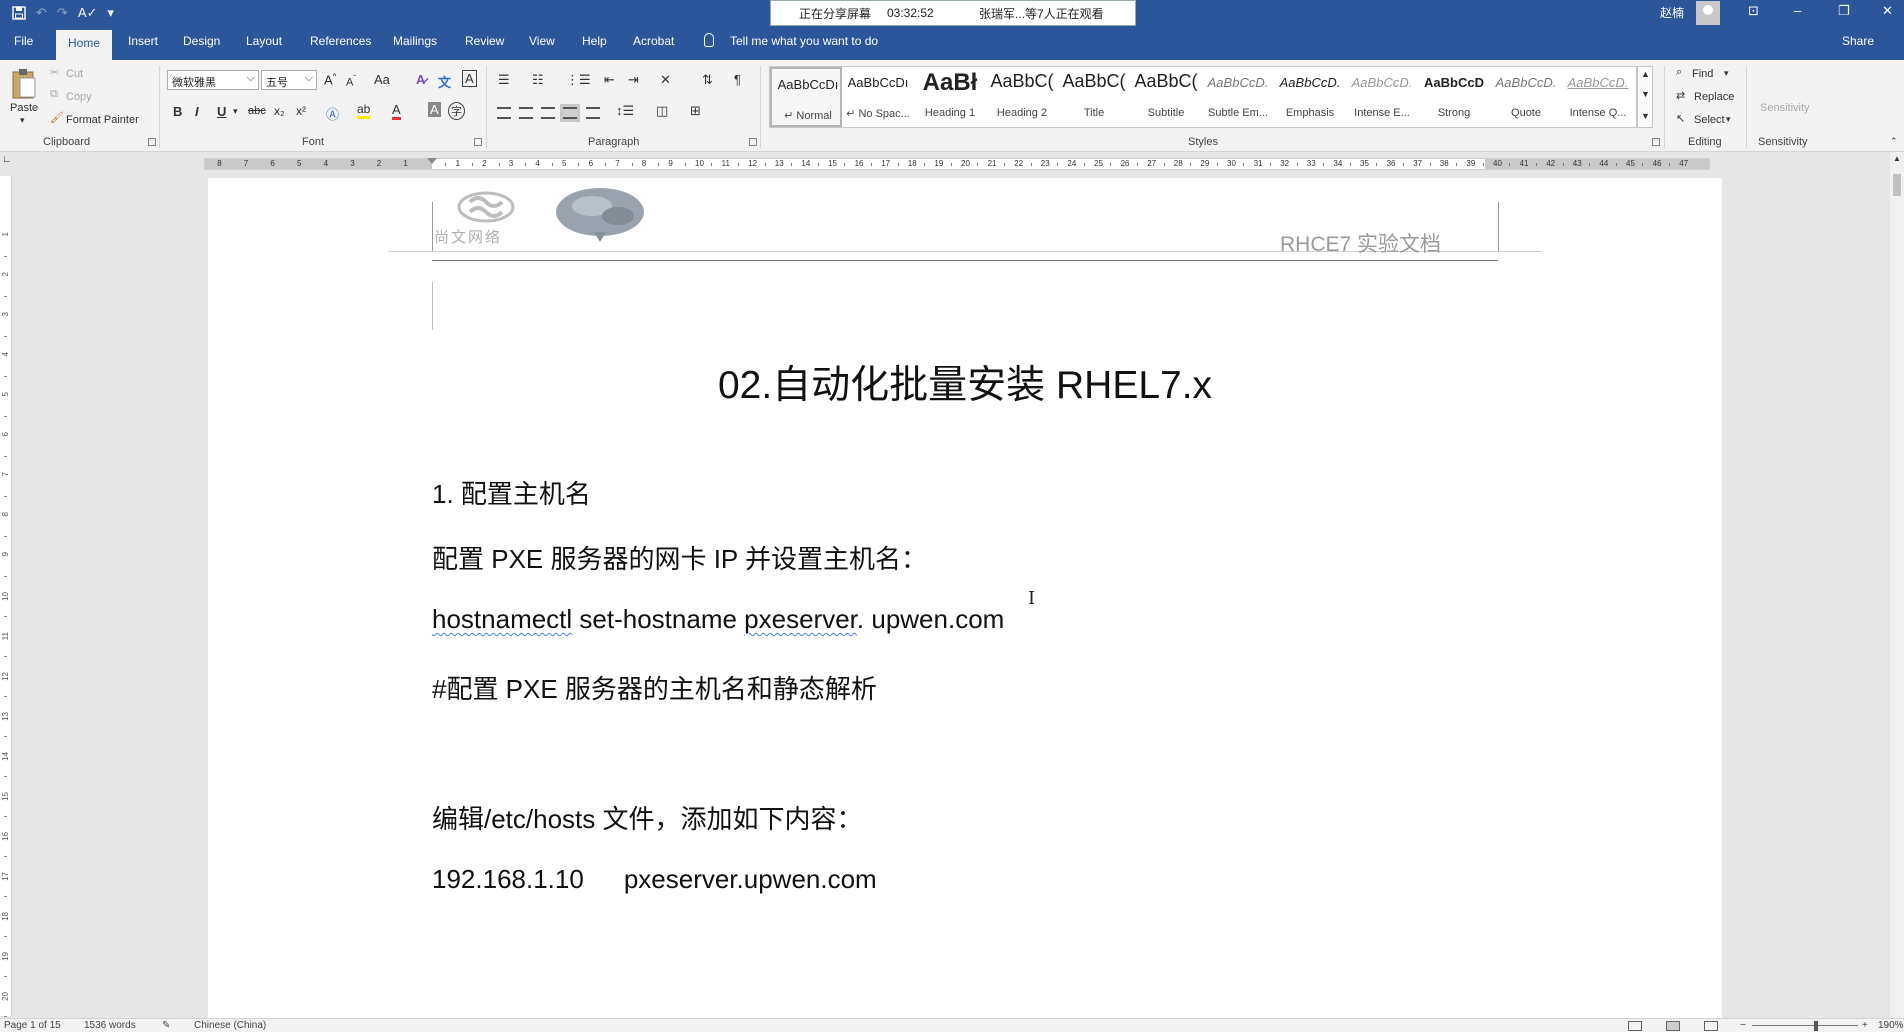 Image resolution: width=1904 pixels, height=1032 pixels. What do you see at coordinates (166, 1025) in the screenshot?
I see `proofing-icon: ✎` at bounding box center [166, 1025].